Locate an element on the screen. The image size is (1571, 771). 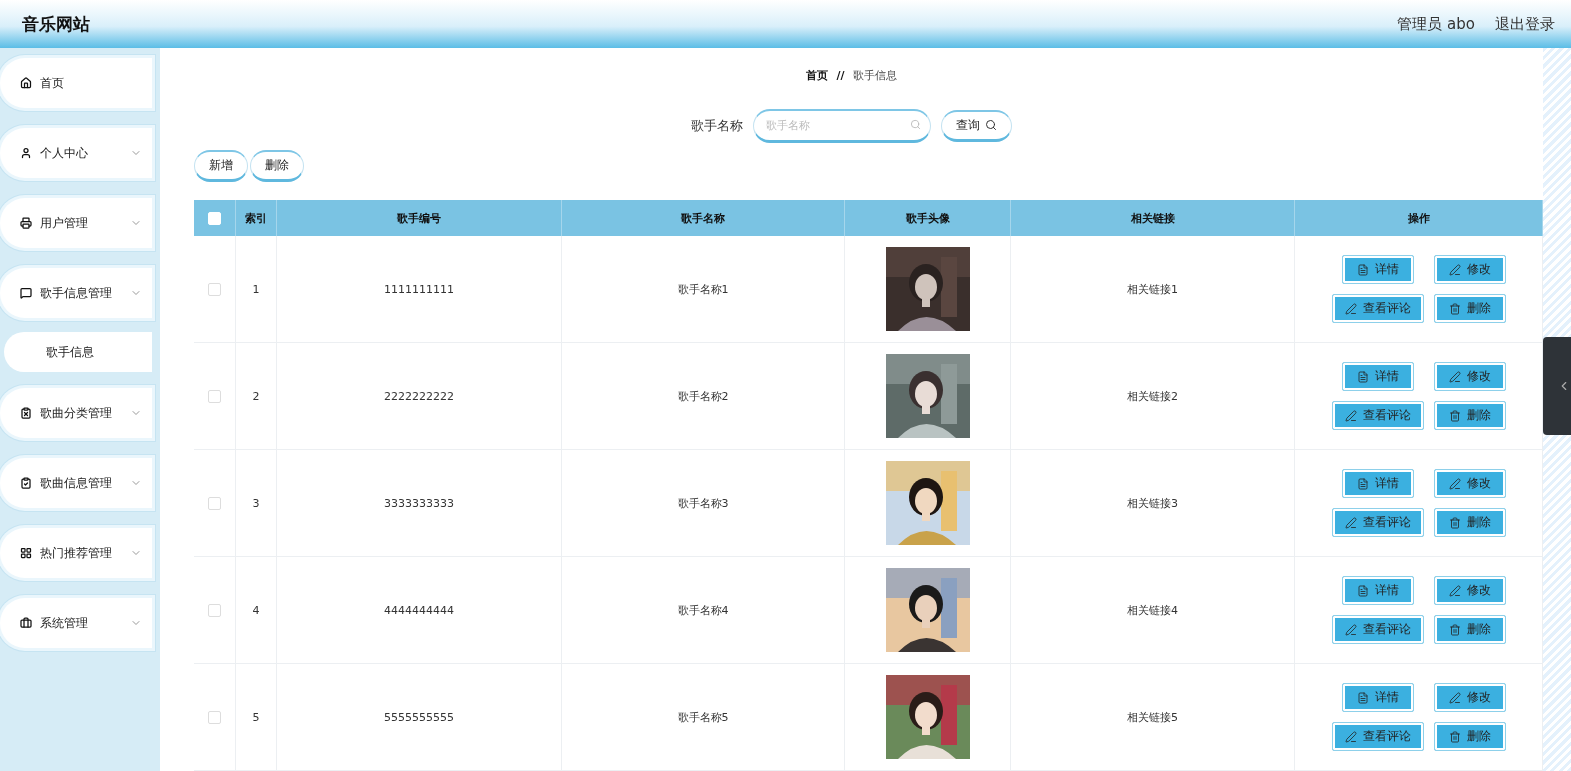
briefcase-icon is located at coordinates (26, 623).